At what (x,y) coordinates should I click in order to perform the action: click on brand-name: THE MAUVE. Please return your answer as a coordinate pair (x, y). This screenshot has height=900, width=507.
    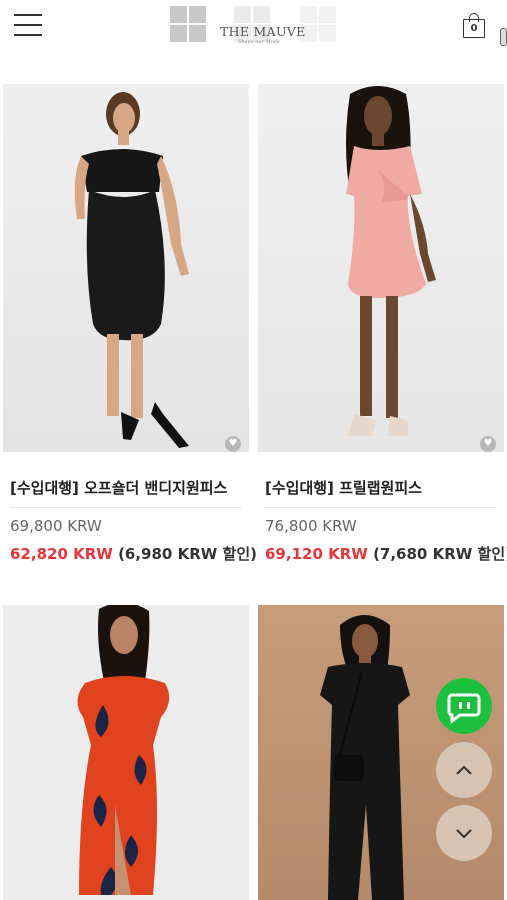
    Looking at the image, I should click on (263, 31).